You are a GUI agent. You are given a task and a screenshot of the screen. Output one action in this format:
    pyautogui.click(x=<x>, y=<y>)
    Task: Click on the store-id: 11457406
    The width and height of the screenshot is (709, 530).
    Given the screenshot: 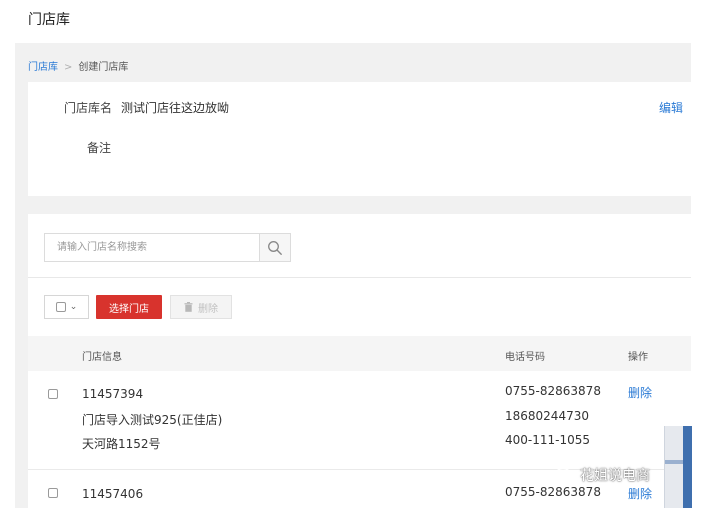 What is the action you would take?
    pyautogui.click(x=113, y=494)
    